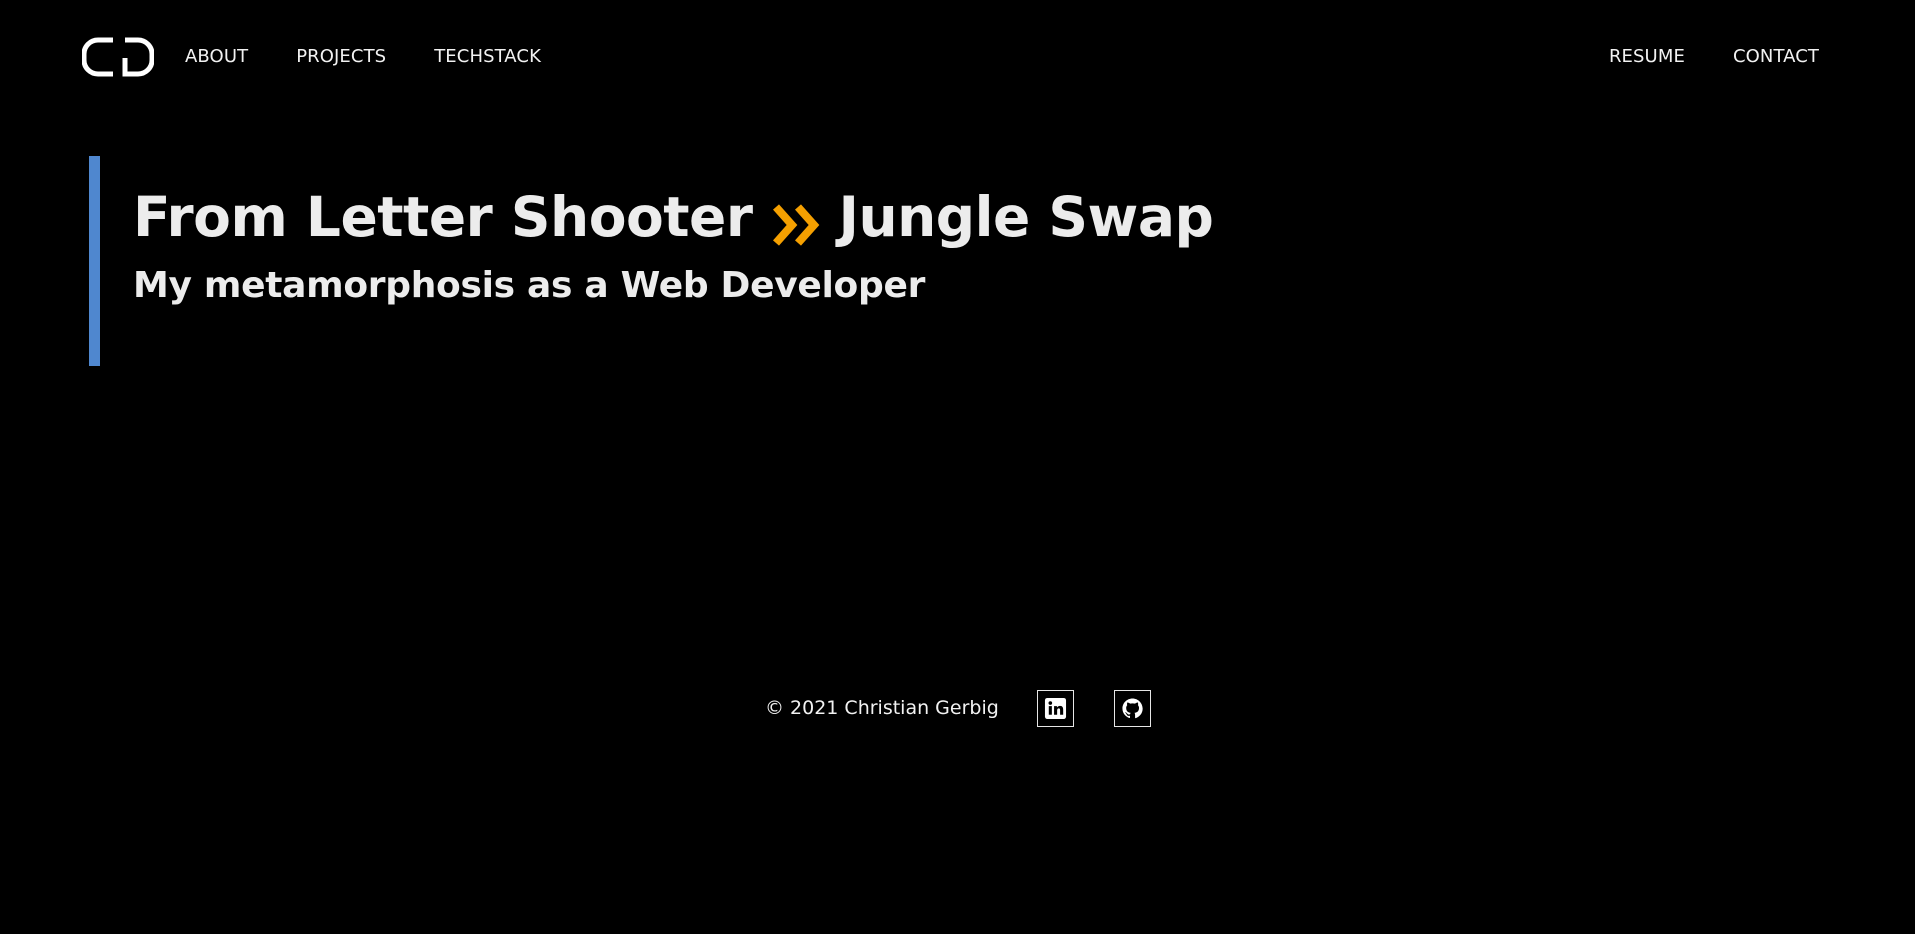 Image resolution: width=1915 pixels, height=934 pixels. Describe the element at coordinates (1055, 708) in the screenshot. I see `linkedin-icon` at that location.